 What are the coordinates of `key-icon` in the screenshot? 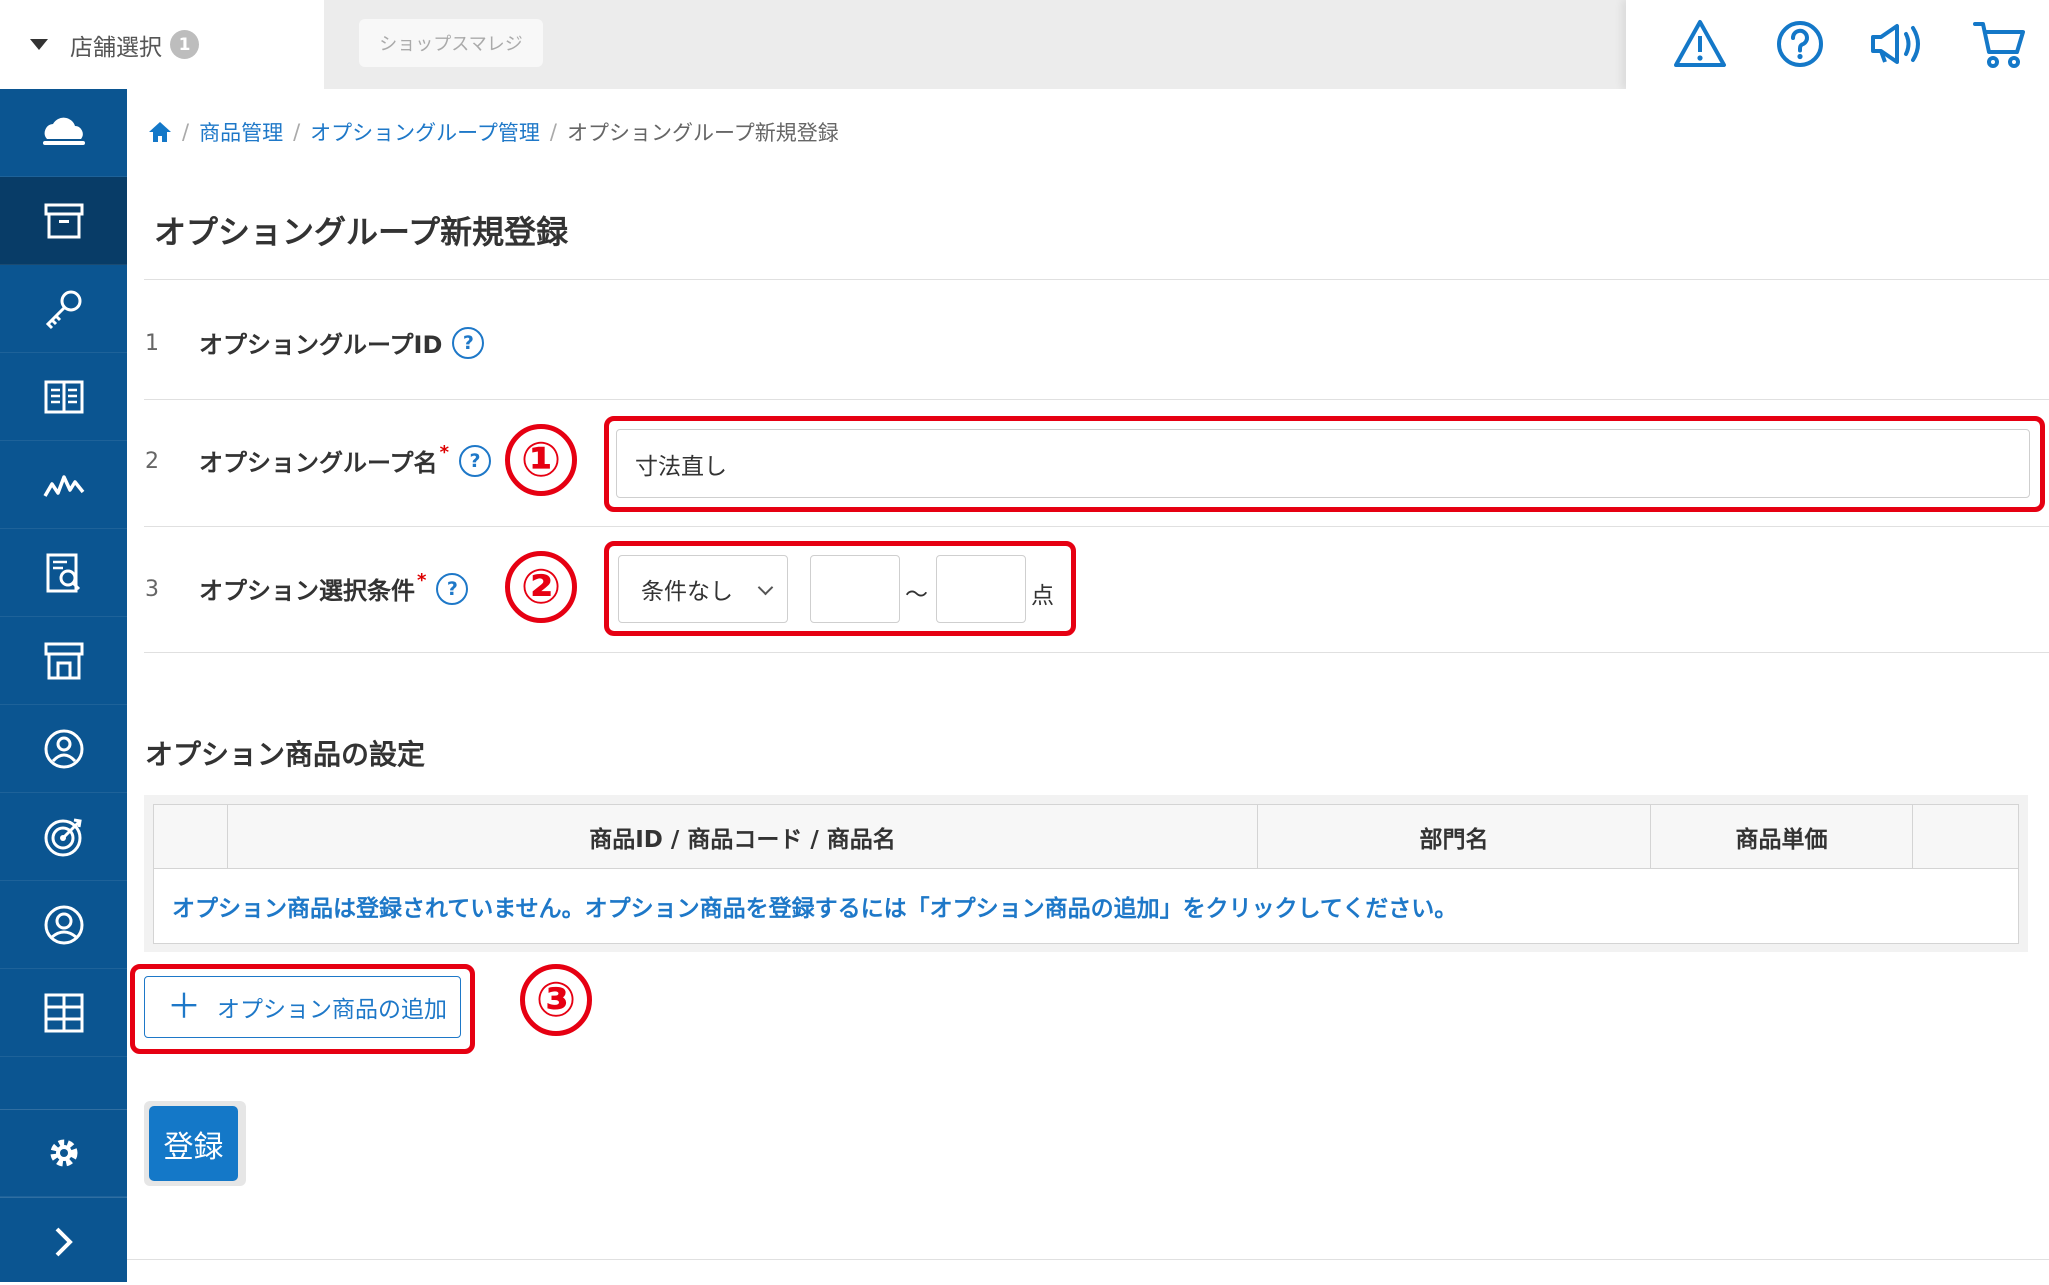 It's located at (63, 309).